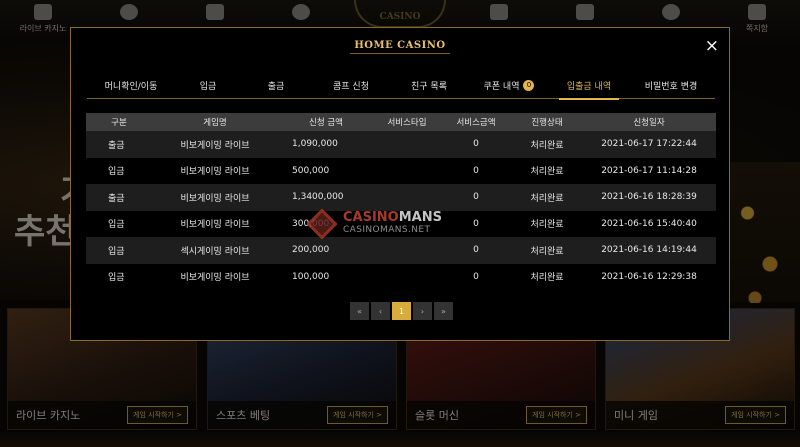 This screenshot has height=447, width=800. What do you see at coordinates (649, 170) in the screenshot?
I see `cell-date: 2021-06-17 11:14:28` at bounding box center [649, 170].